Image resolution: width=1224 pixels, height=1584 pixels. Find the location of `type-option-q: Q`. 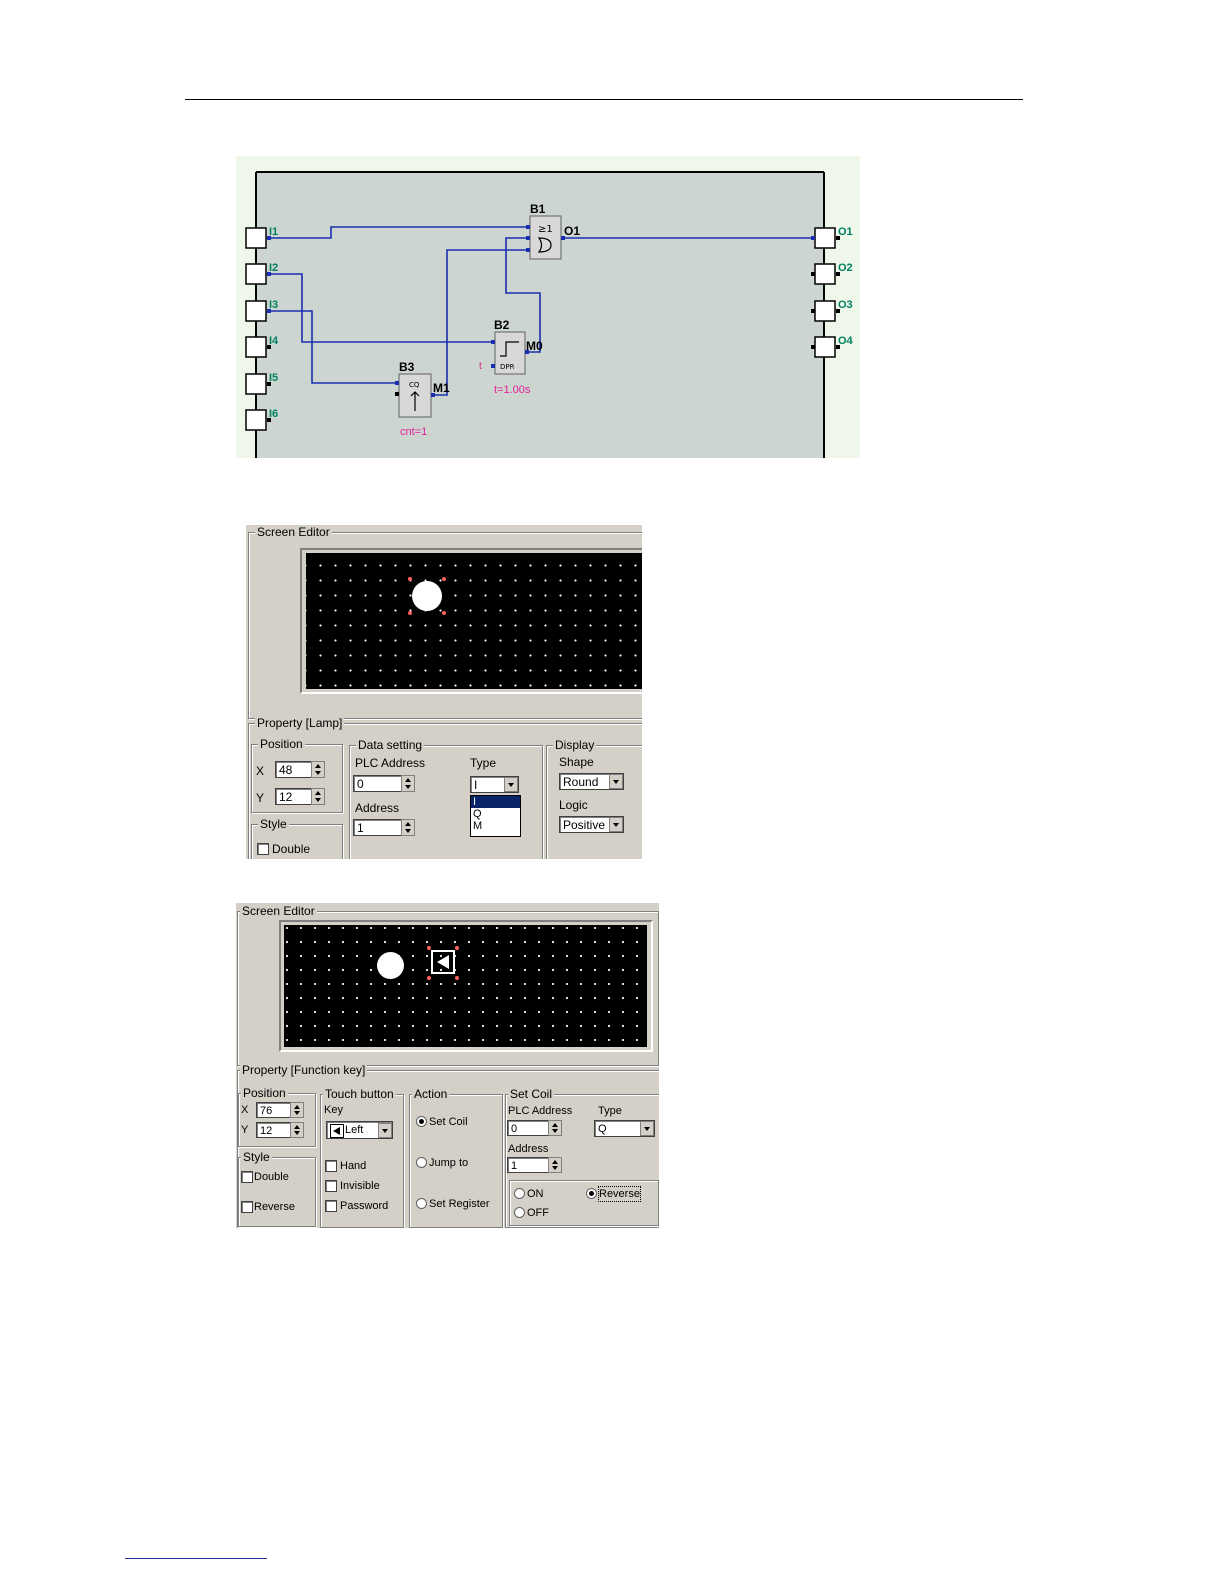

type-option-q: Q is located at coordinates (495, 814).